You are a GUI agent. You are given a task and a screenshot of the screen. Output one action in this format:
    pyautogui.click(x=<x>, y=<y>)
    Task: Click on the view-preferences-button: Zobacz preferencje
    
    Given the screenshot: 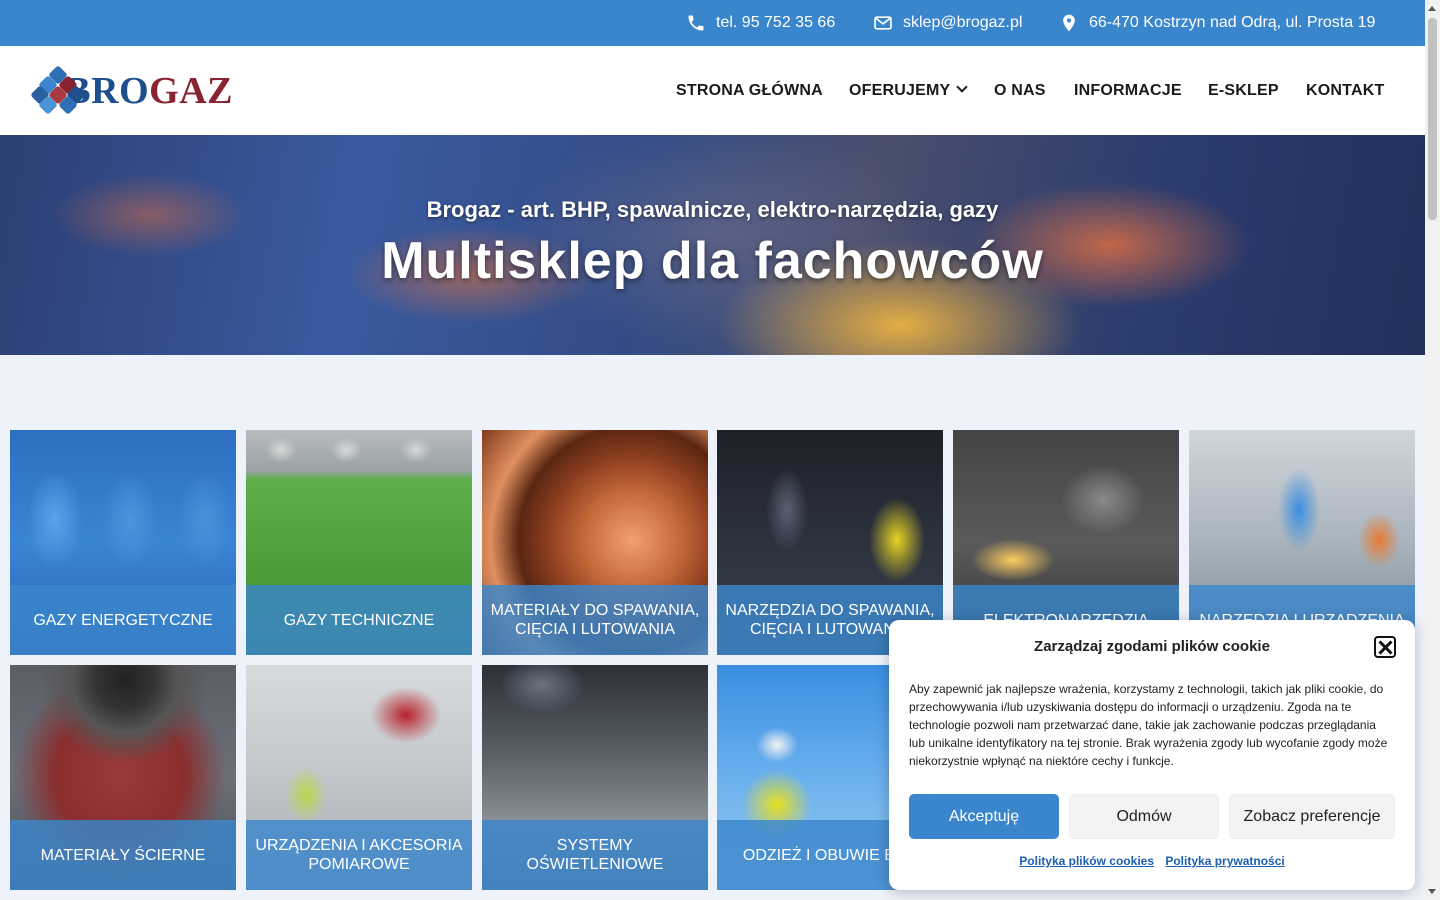 What is the action you would take?
    pyautogui.click(x=1312, y=816)
    